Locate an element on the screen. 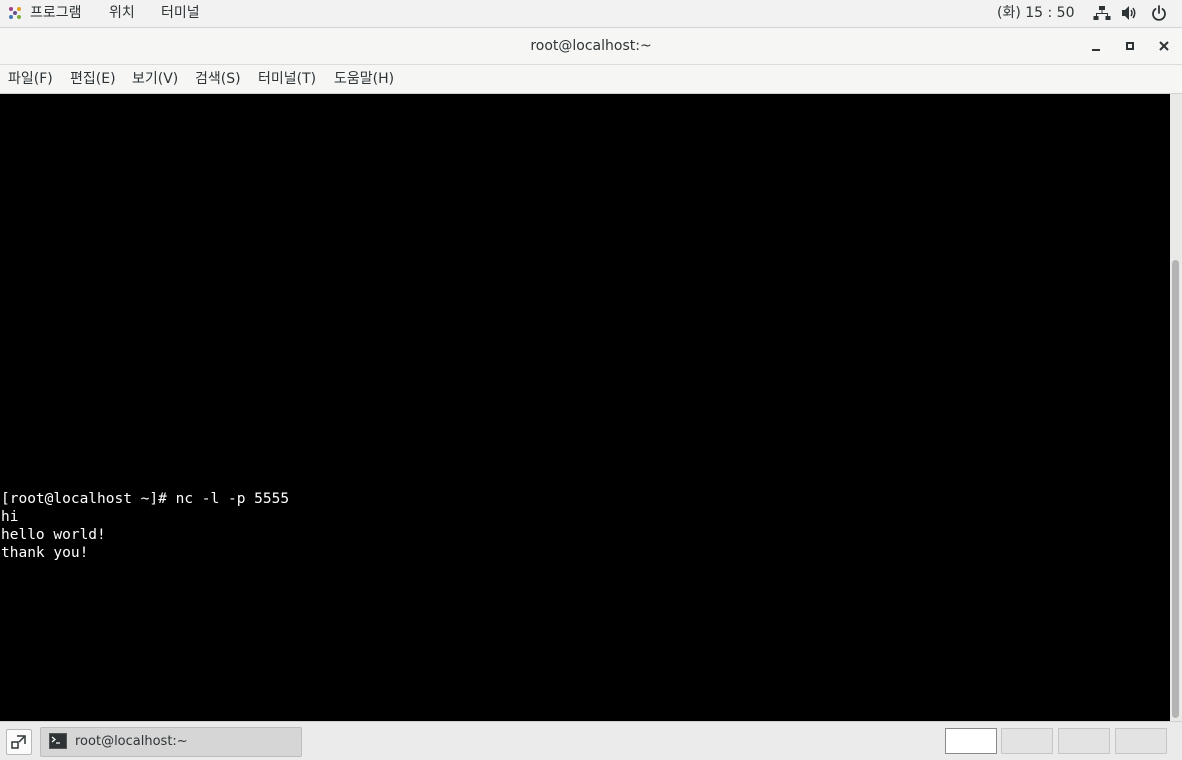  applications-logo-icon is located at coordinates (15, 13).